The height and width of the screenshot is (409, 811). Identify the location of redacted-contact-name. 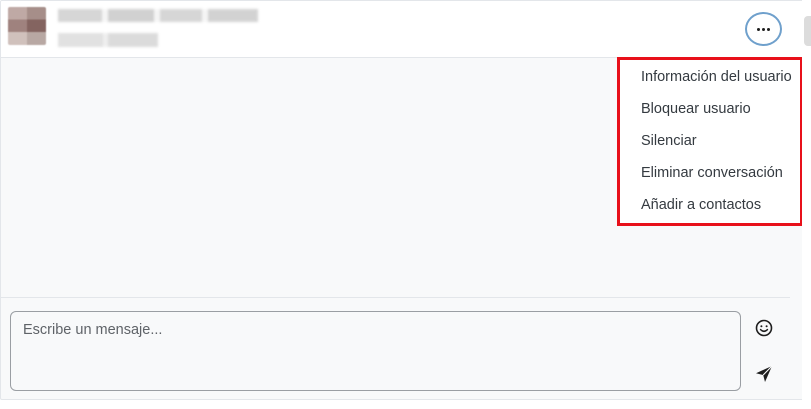
(158, 15).